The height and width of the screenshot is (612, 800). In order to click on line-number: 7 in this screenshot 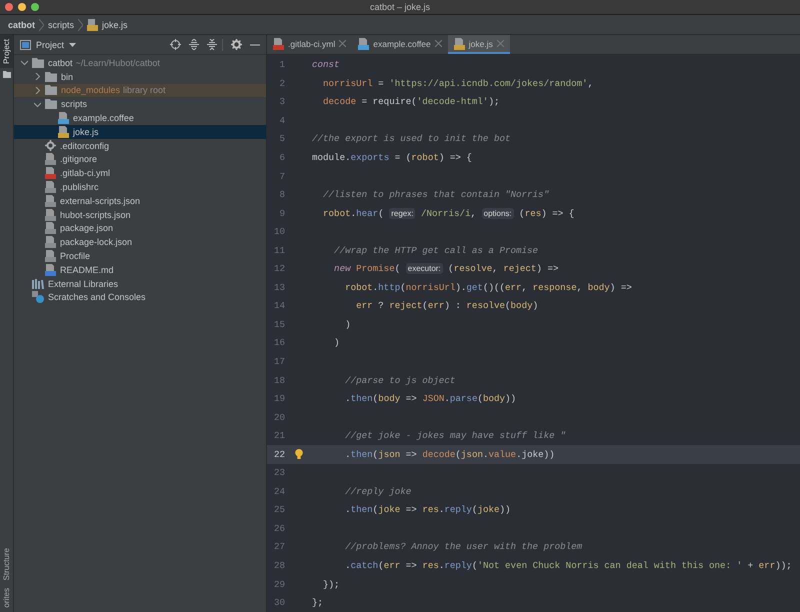, I will do `click(281, 176)`.